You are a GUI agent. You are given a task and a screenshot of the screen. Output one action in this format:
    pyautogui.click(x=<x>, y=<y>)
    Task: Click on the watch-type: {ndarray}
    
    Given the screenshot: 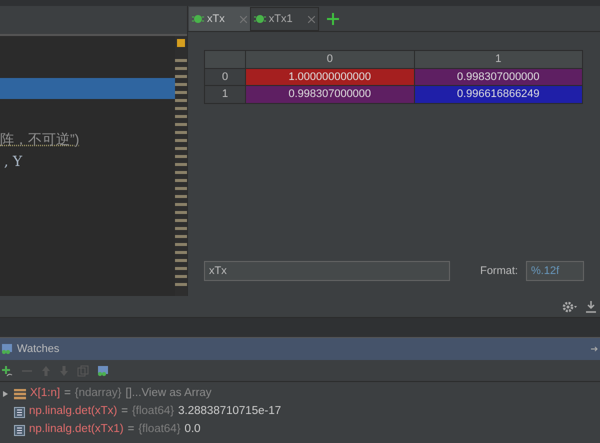 What is the action you would take?
    pyautogui.click(x=98, y=394)
    